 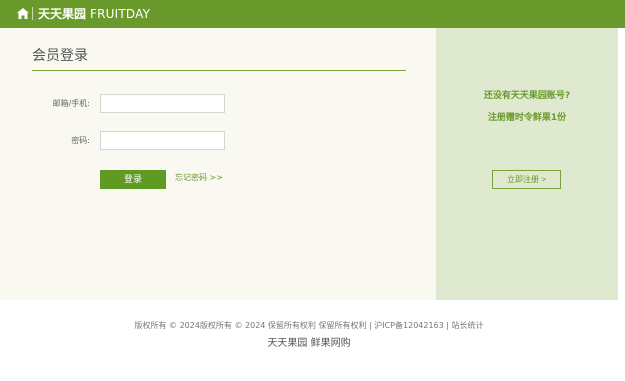 I want to click on username-input, so click(x=162, y=103).